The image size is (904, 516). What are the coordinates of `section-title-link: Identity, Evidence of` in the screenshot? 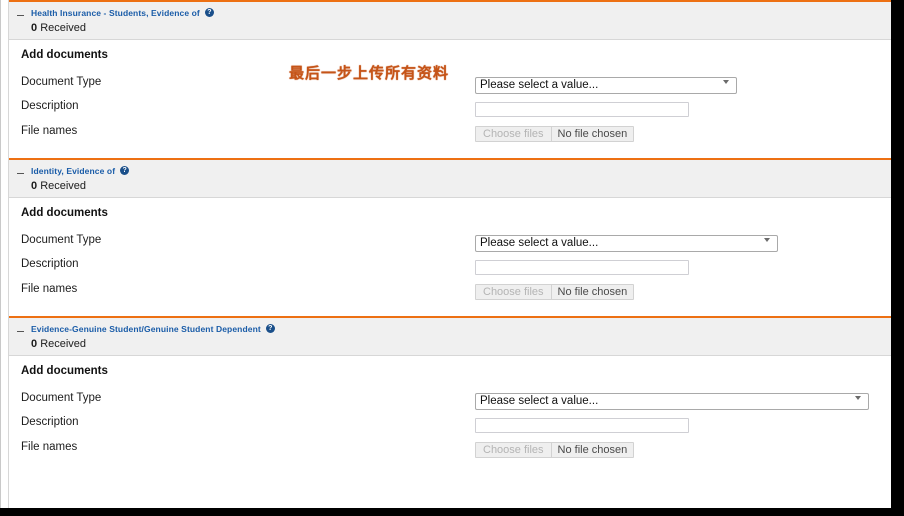 It's located at (73, 171).